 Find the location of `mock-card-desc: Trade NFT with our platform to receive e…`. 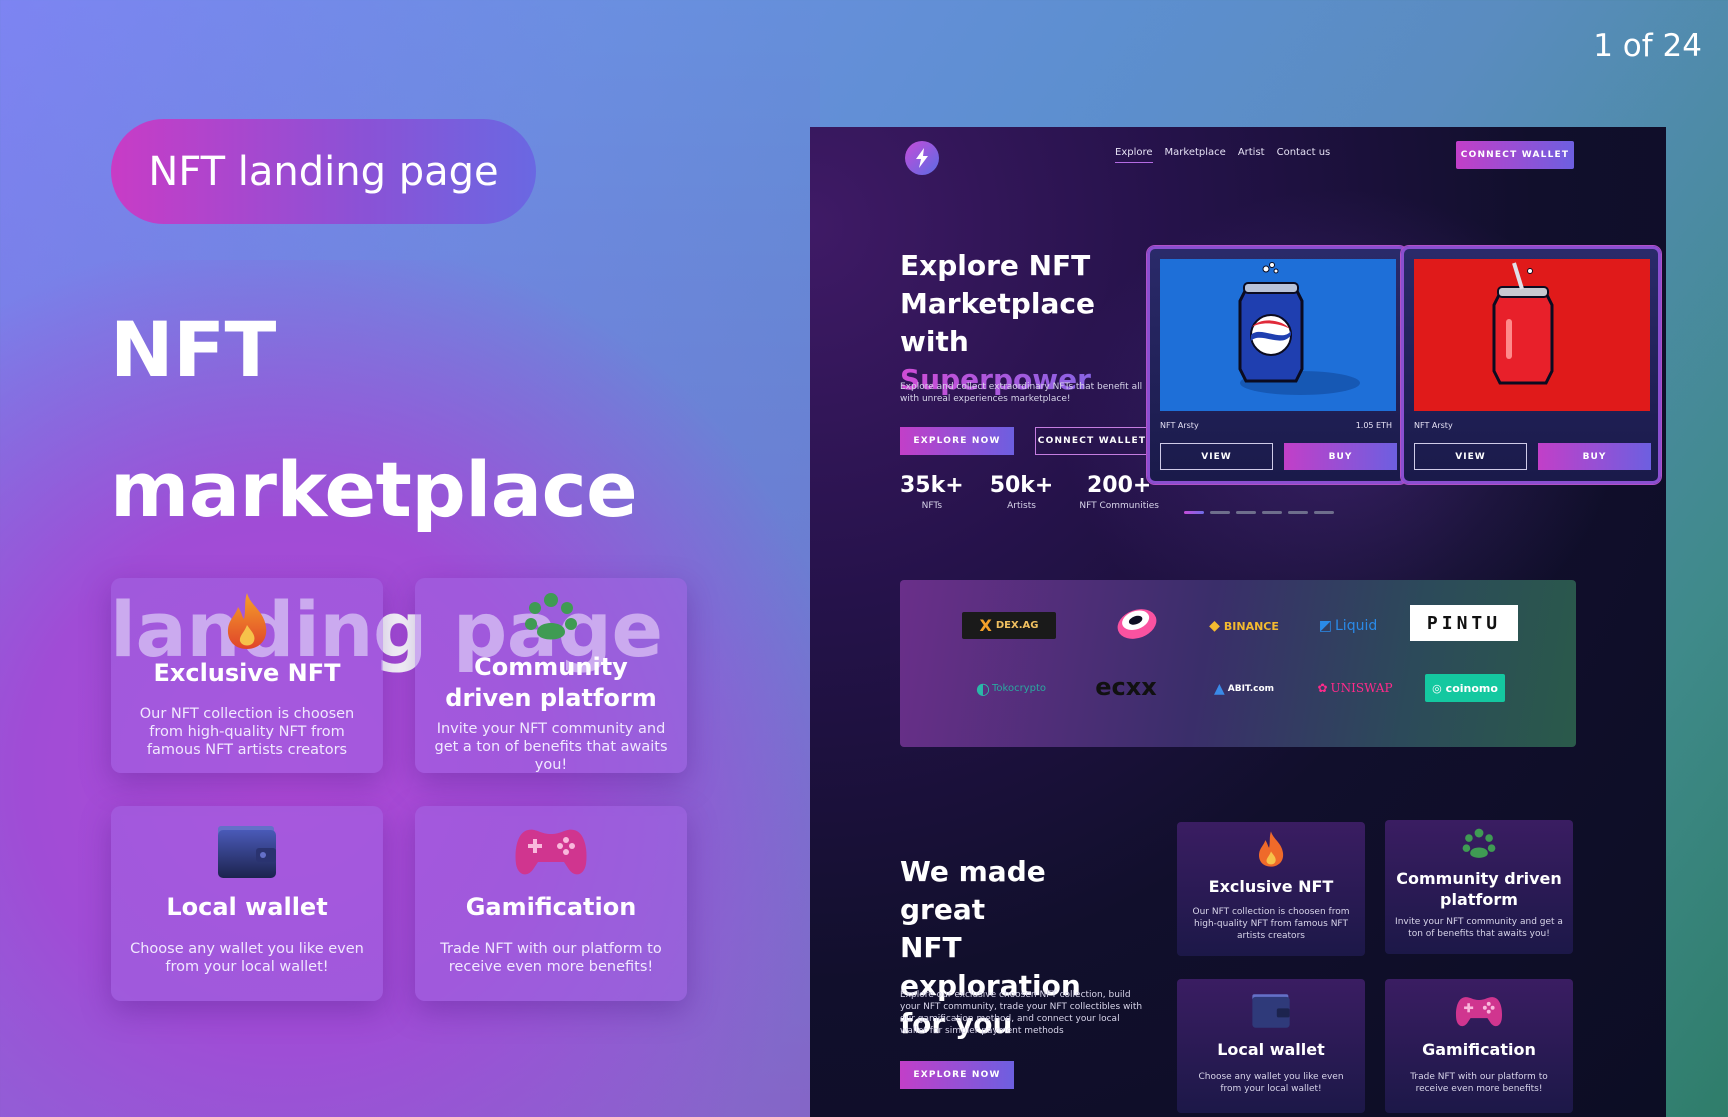

mock-card-desc: Trade NFT with our platform to receive e… is located at coordinates (1479, 1083).